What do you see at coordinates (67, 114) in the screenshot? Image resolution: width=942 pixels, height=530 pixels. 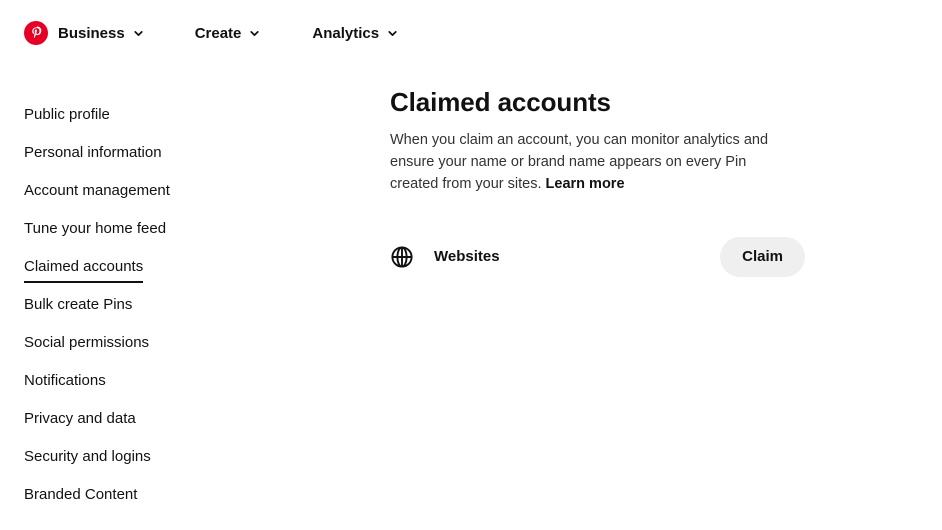 I see `sidebar-item-label: Public profile` at bounding box center [67, 114].